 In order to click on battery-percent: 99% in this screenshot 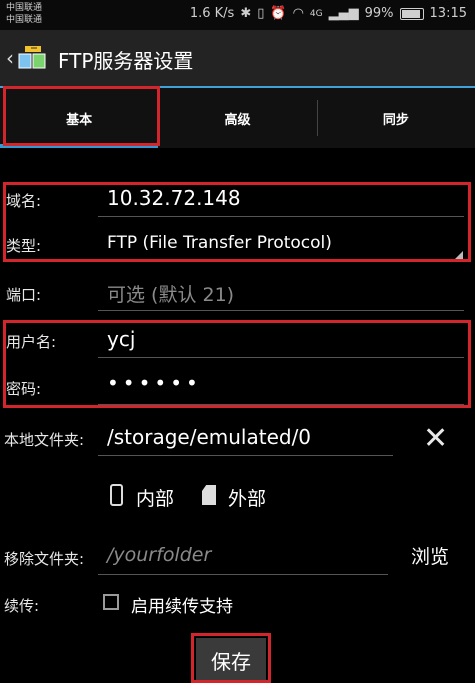, I will do `click(379, 13)`.